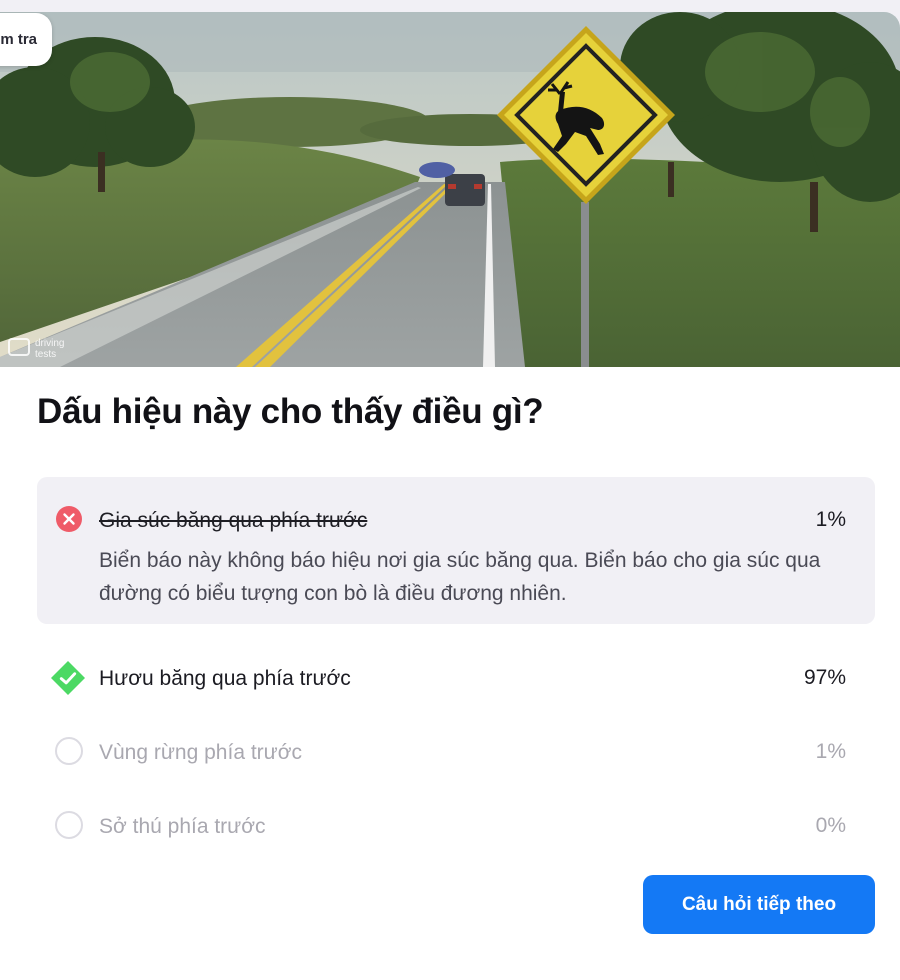 Image resolution: width=900 pixels, height=980 pixels. Describe the element at coordinates (45, 354) in the screenshot. I see `svg-text: tests` at that location.